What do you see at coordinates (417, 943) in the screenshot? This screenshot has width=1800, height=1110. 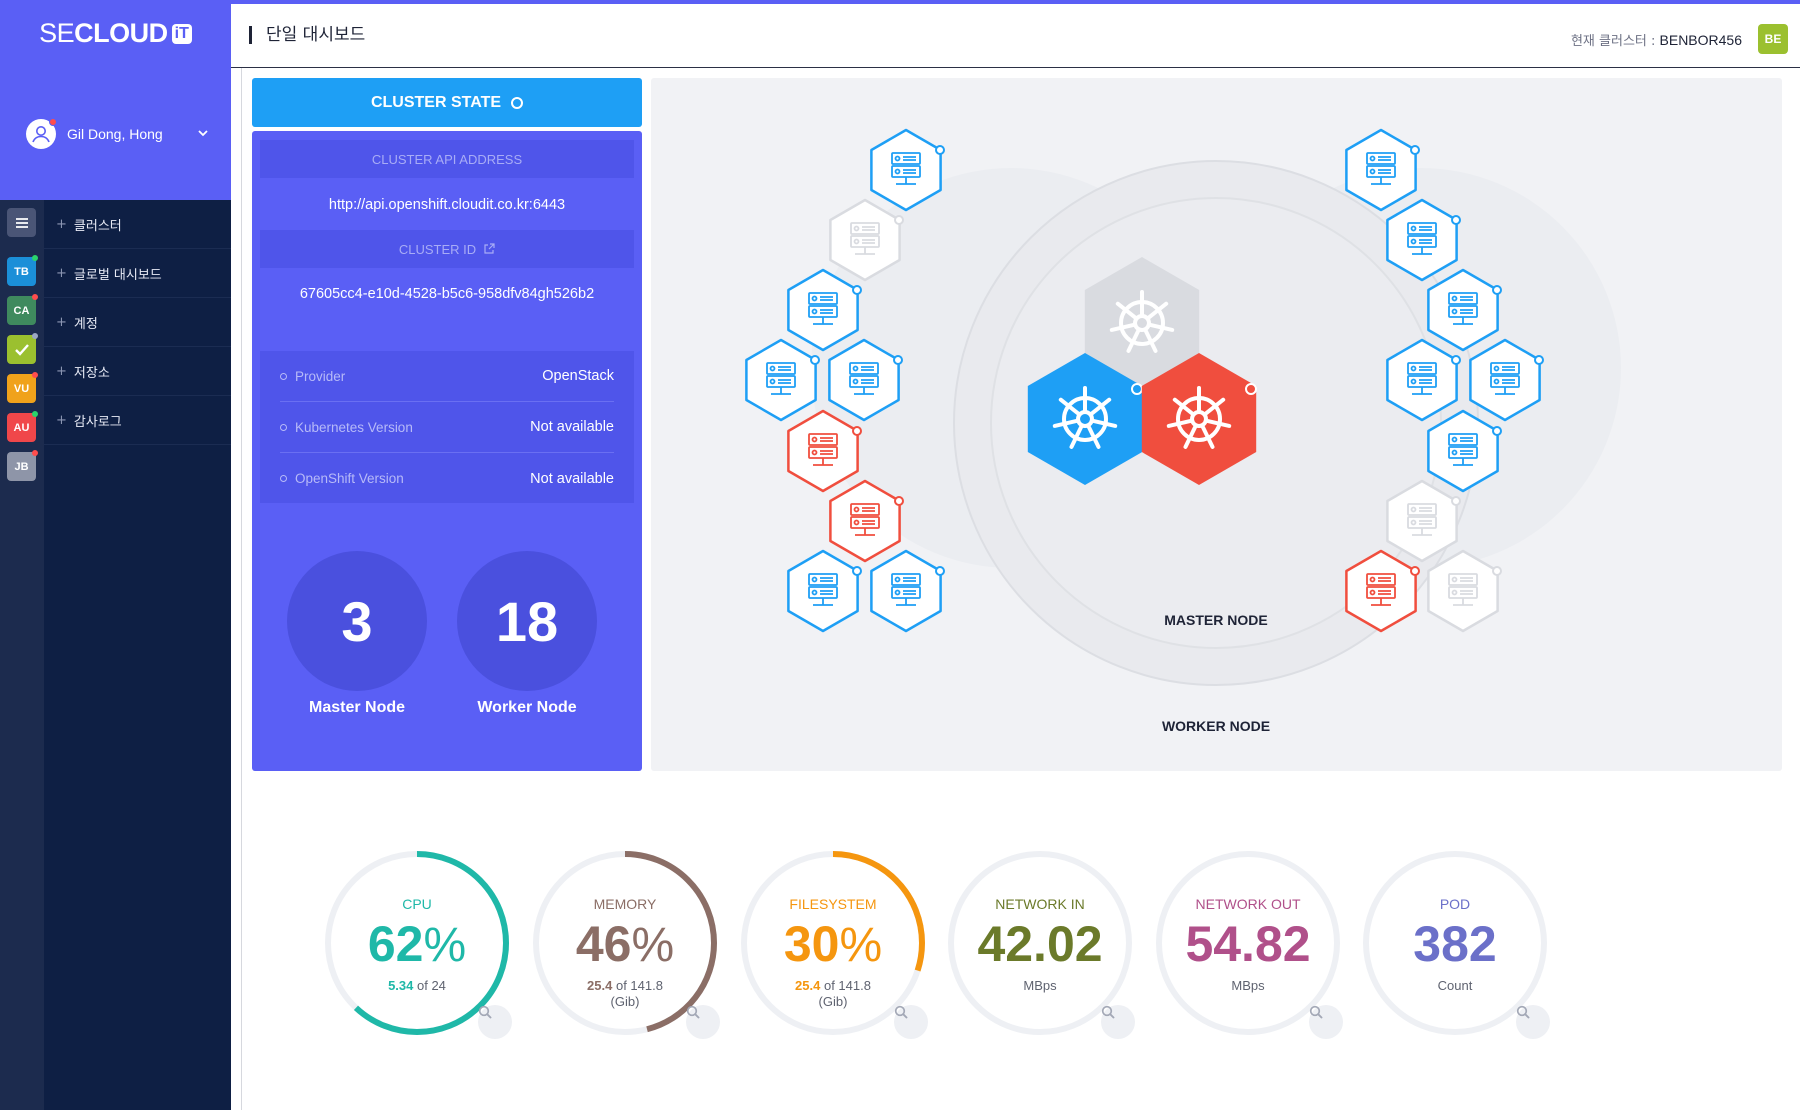 I see `metric-gauge-cpu: CPU 62% 5.34 of 24` at bounding box center [417, 943].